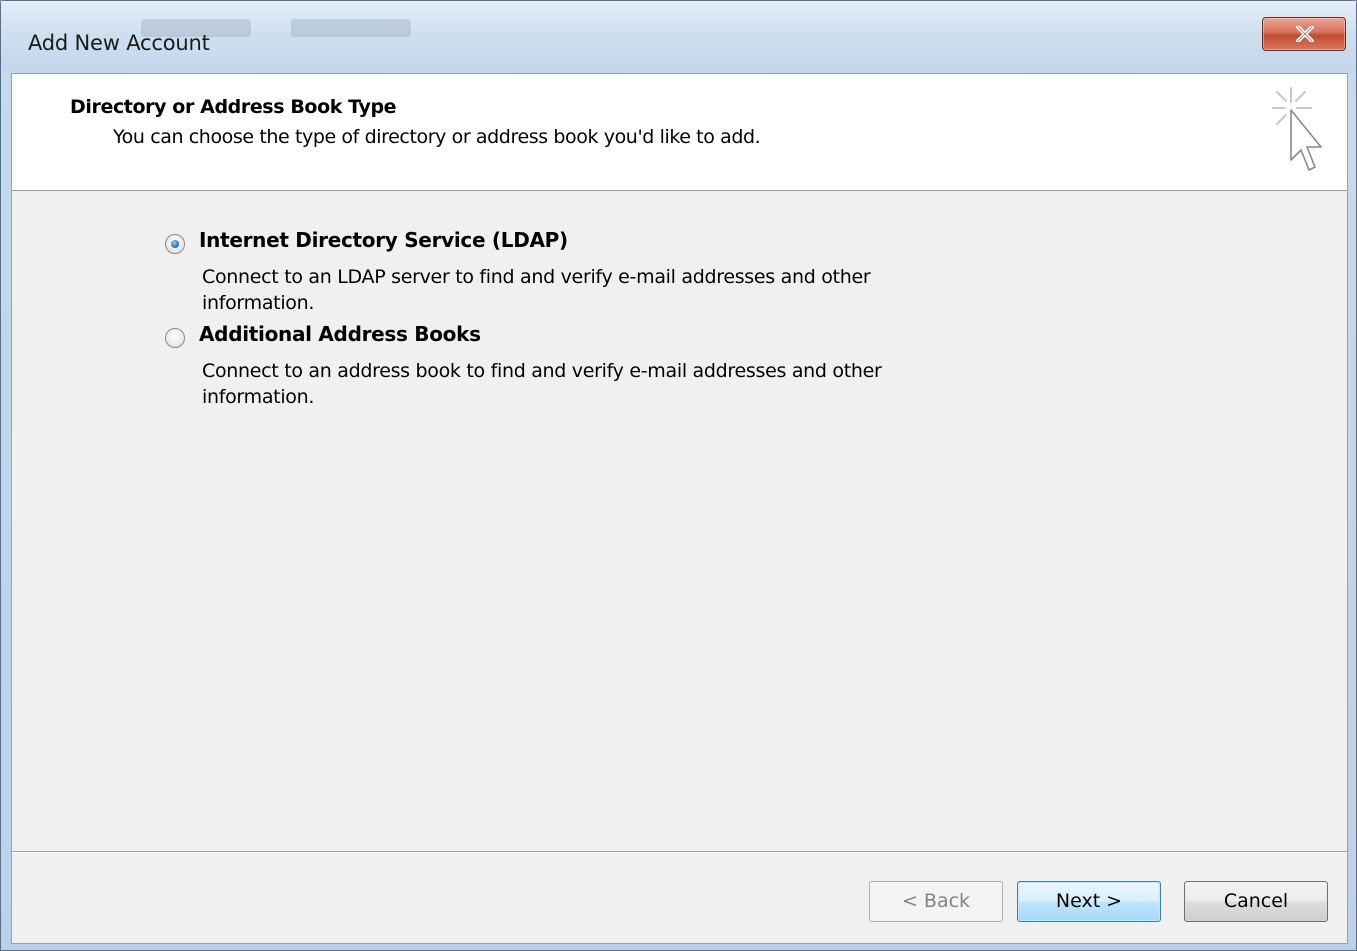  Describe the element at coordinates (351, 28) in the screenshot. I see `background-ghost` at that location.